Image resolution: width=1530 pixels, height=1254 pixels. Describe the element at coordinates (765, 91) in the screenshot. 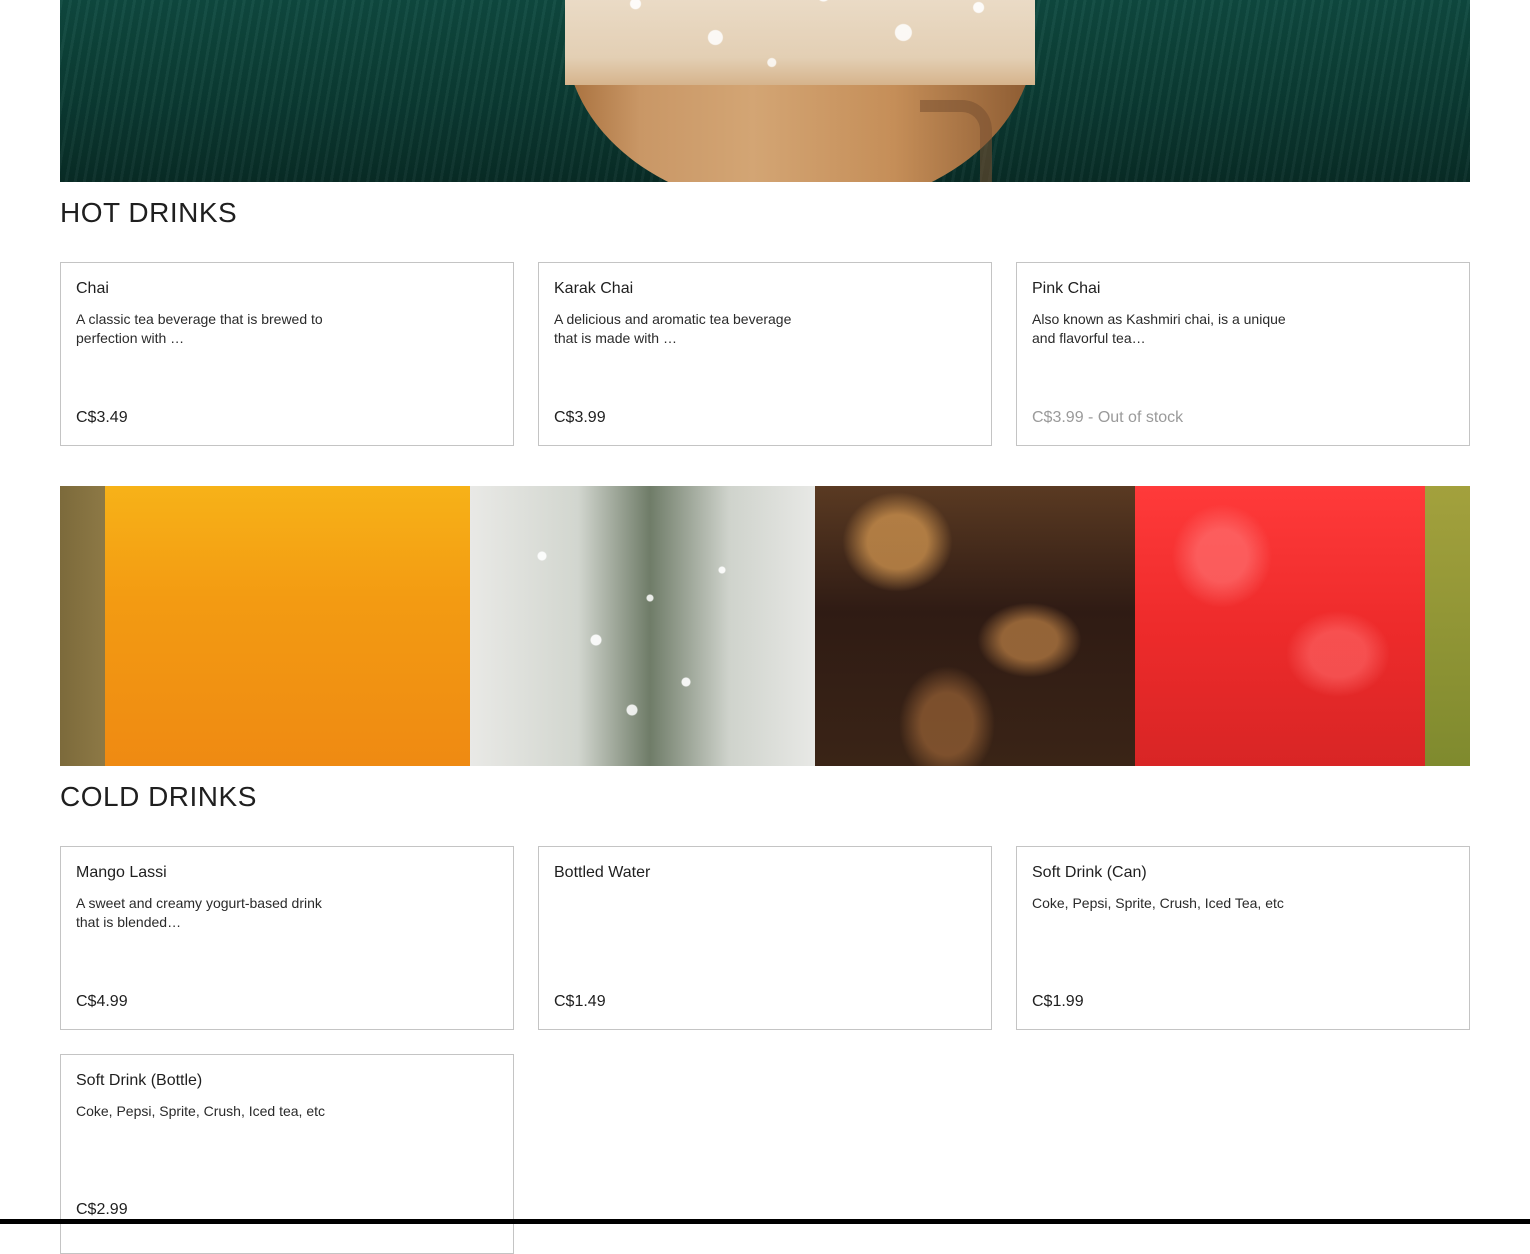

I see `hot-drinks-banner-image` at that location.